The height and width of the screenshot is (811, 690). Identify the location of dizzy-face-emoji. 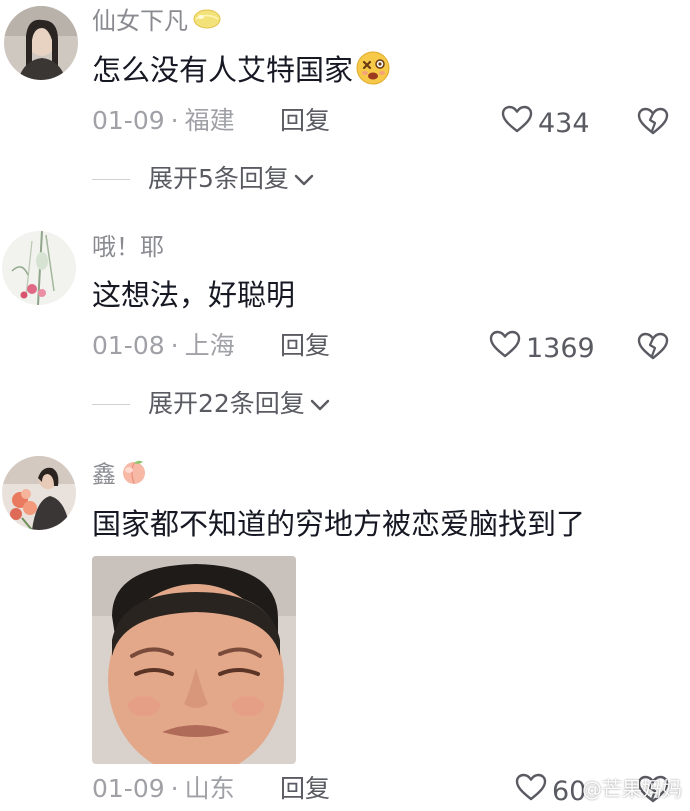
(373, 73).